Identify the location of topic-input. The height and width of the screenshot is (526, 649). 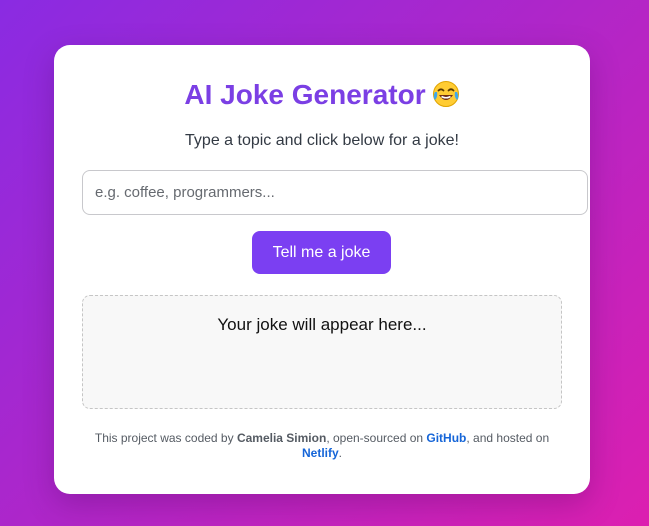
(335, 192).